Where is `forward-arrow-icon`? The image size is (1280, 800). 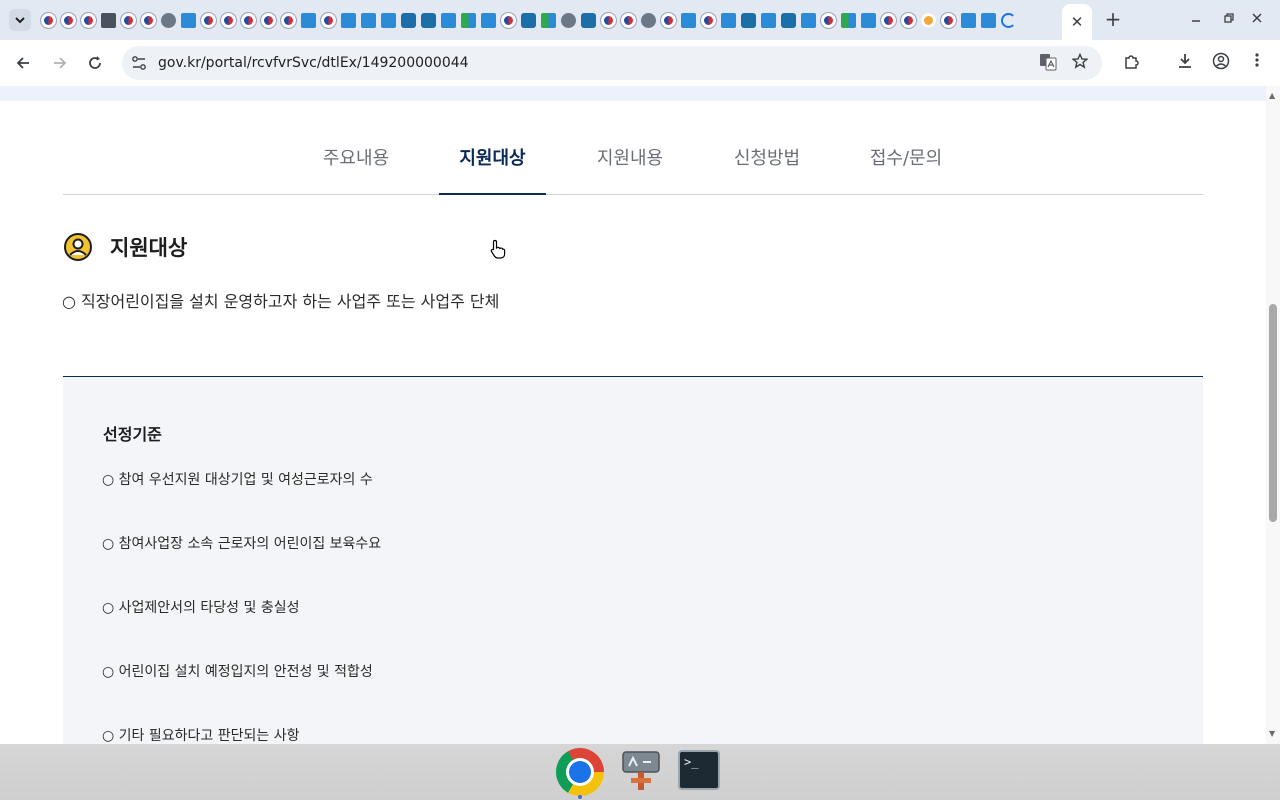 forward-arrow-icon is located at coordinates (60, 63).